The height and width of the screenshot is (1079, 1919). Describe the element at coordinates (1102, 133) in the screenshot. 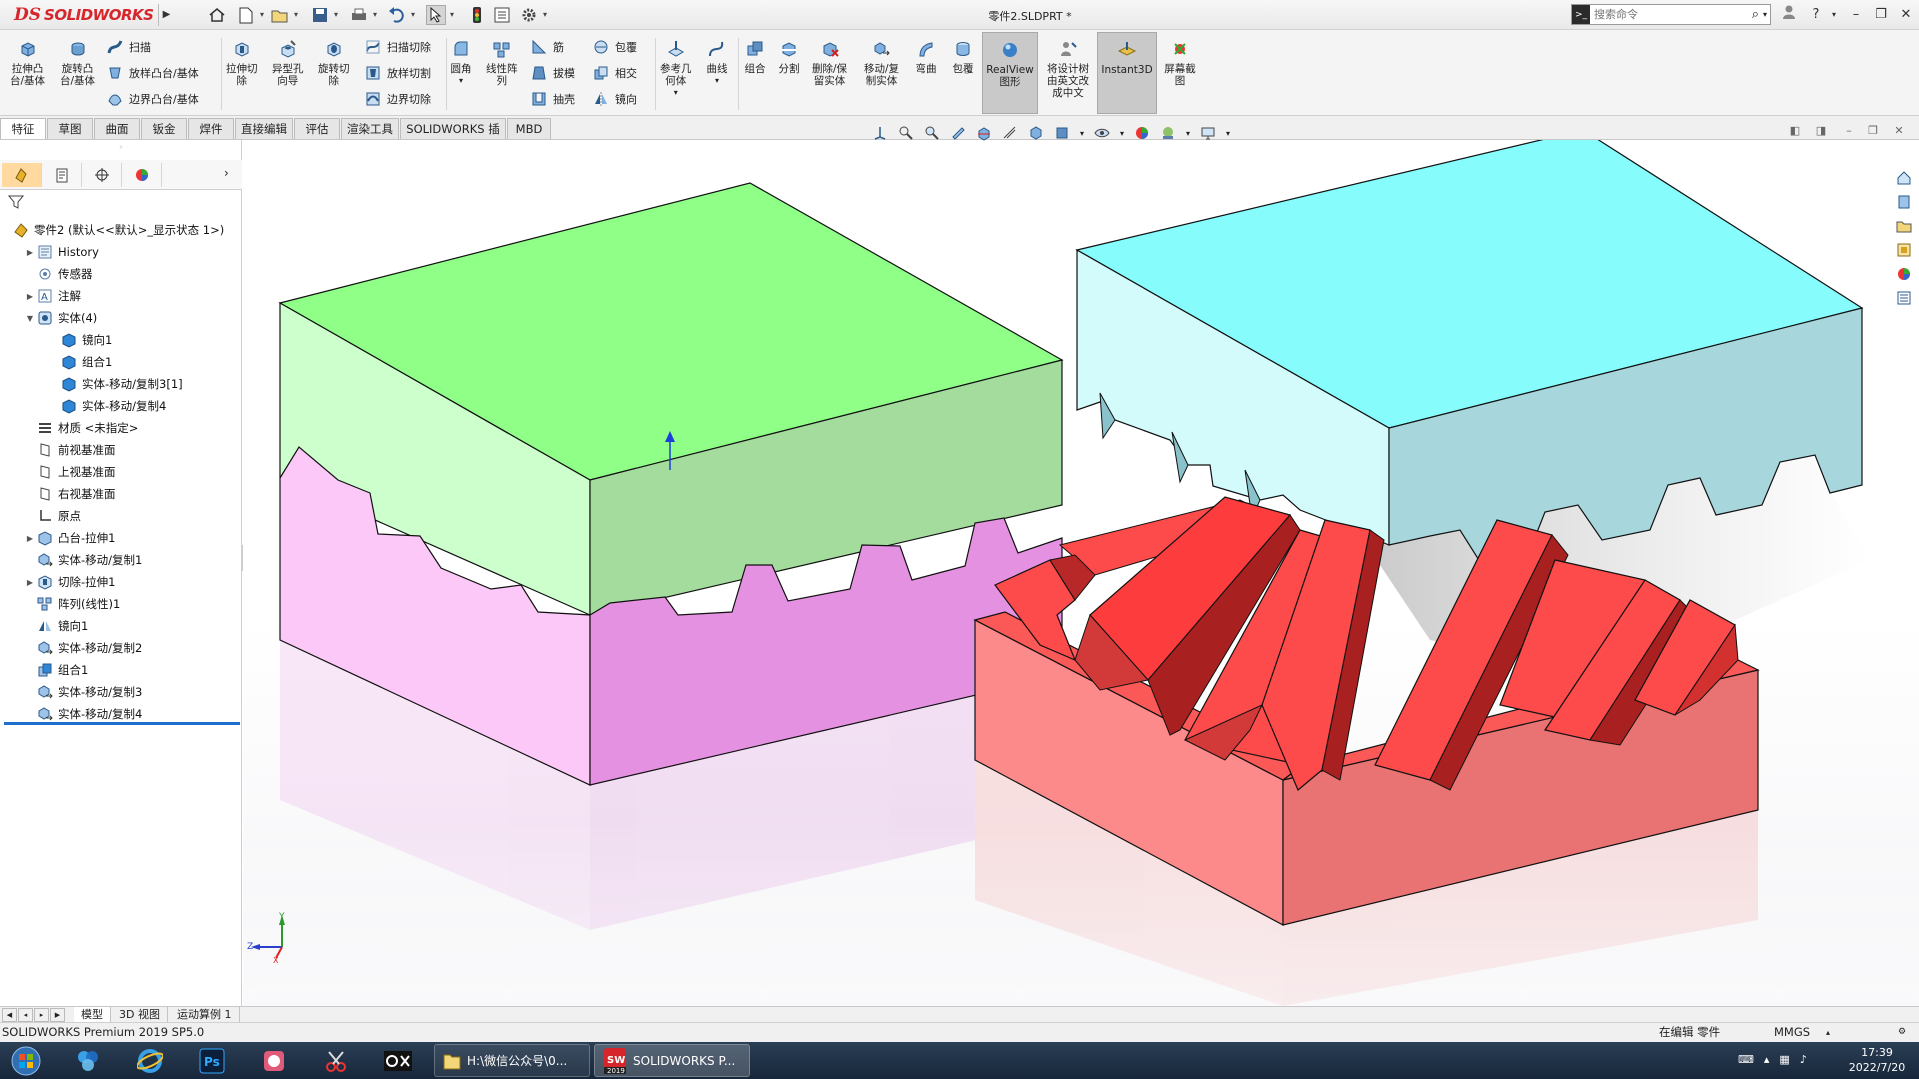

I see `hide-show-items-icon` at that location.